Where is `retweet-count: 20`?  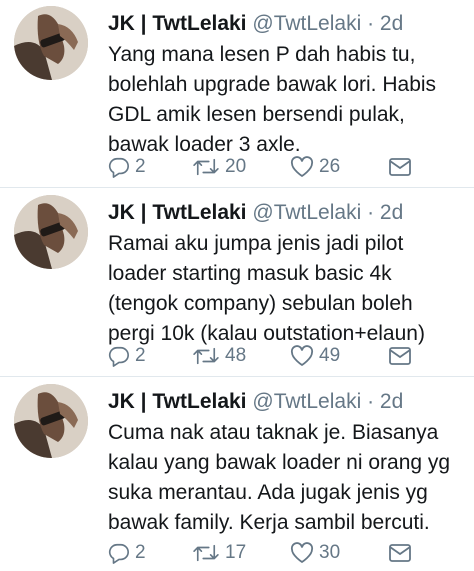
retweet-count: 20 is located at coordinates (236, 166).